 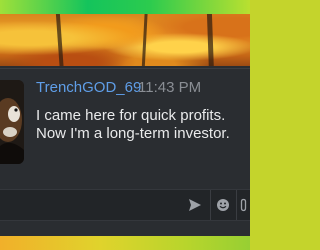 What do you see at coordinates (93, 205) in the screenshot?
I see `message-input` at bounding box center [93, 205].